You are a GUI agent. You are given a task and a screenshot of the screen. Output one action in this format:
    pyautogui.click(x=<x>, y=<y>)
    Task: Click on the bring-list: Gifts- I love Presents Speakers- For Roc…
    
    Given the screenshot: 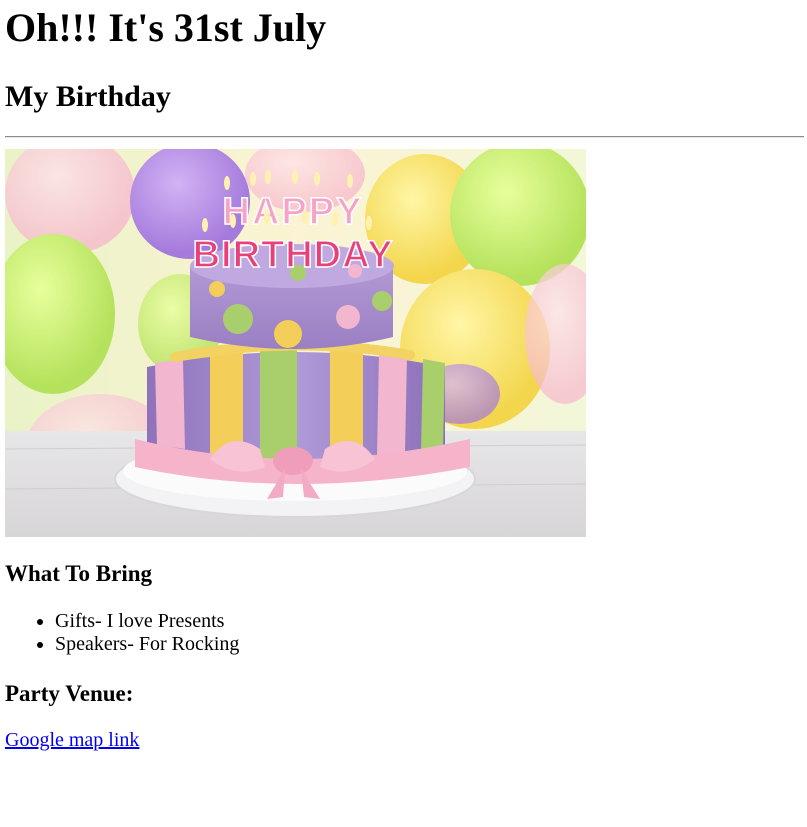 What is the action you would take?
    pyautogui.click(x=122, y=633)
    